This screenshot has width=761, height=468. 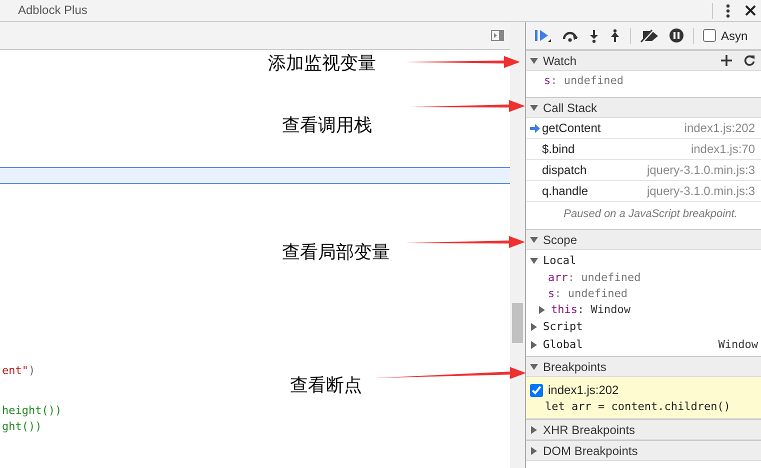 I want to click on collapse-triangle-icon, so click(x=534, y=261).